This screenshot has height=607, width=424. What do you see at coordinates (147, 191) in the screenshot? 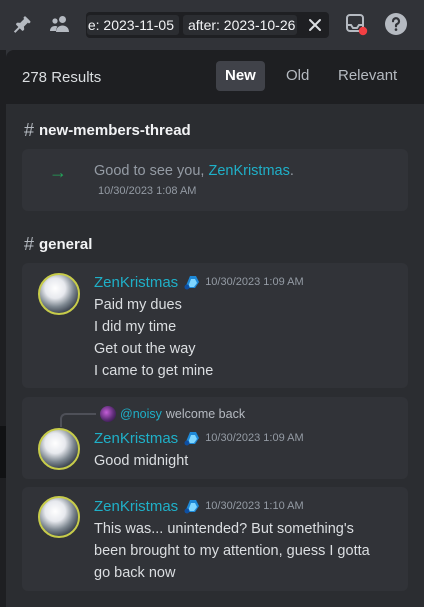
I see `message-timestamp: 10/30/2023 1:08 AM` at bounding box center [147, 191].